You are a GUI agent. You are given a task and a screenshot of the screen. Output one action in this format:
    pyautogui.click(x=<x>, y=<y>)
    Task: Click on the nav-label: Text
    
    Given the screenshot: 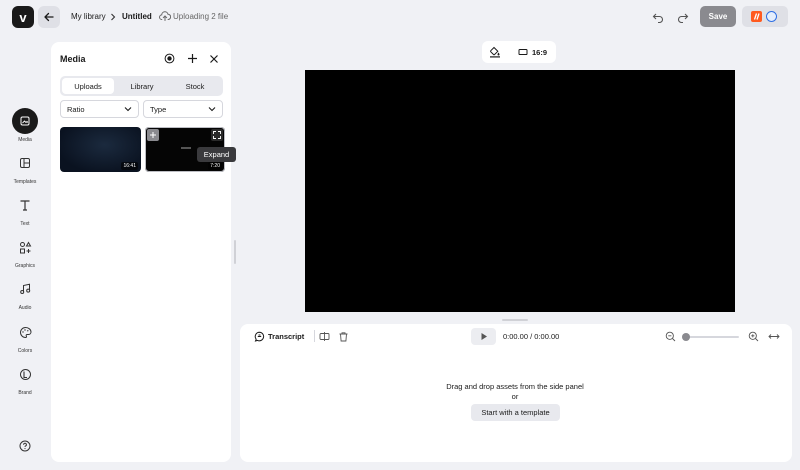 What is the action you would take?
    pyautogui.click(x=25, y=224)
    